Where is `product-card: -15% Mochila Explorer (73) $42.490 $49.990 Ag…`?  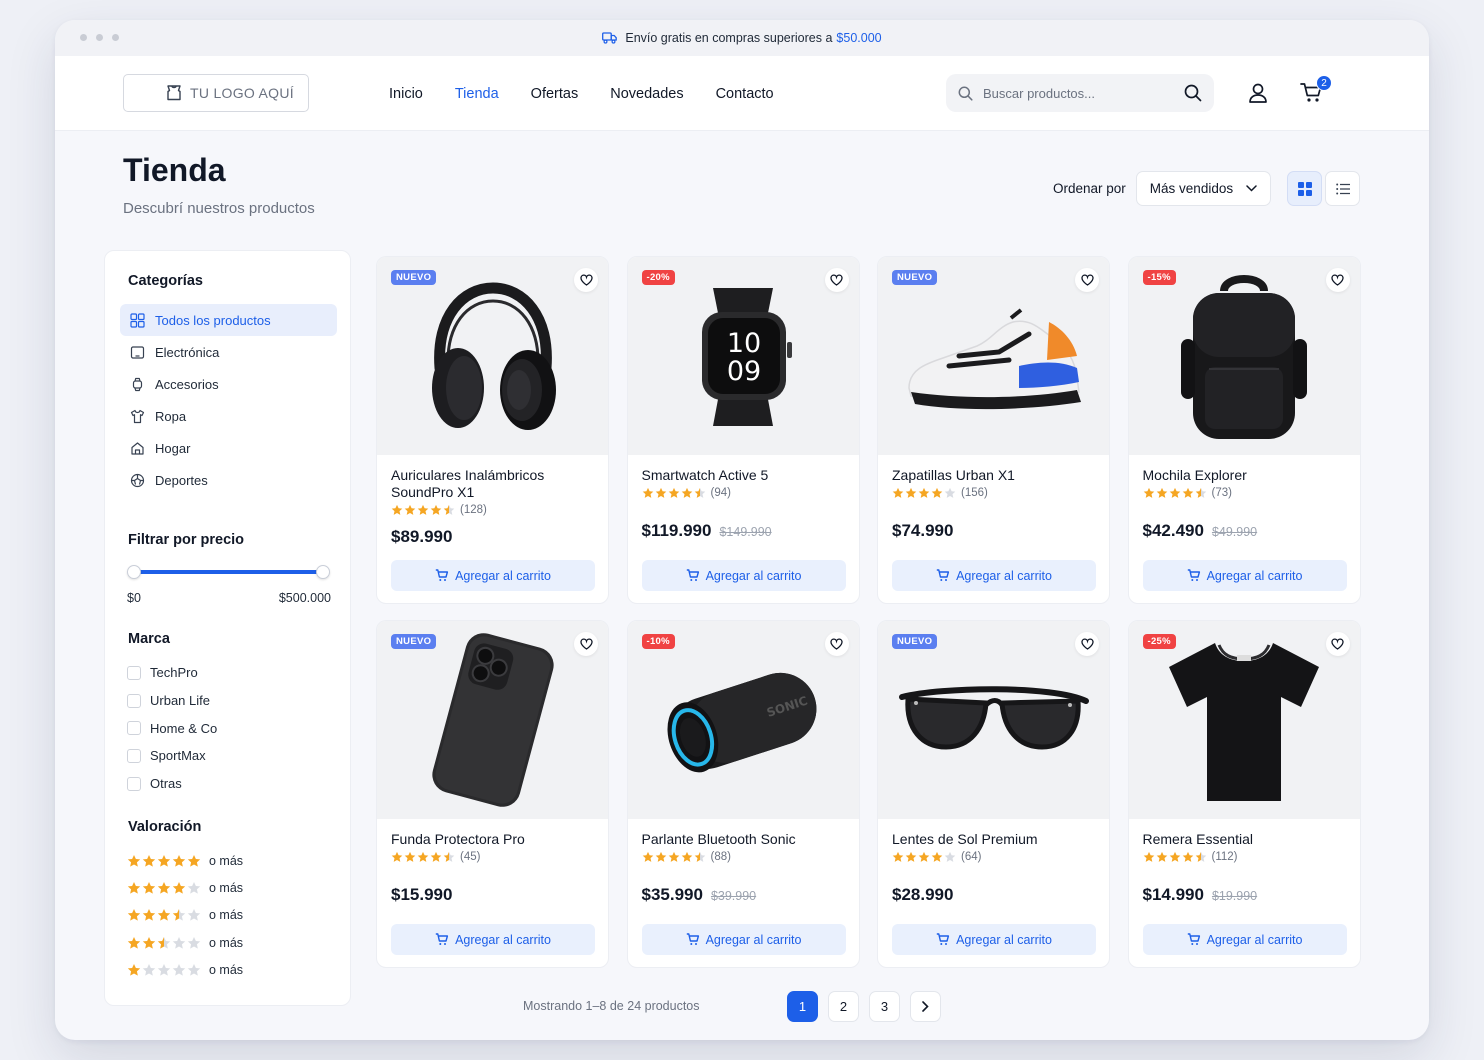 product-card: -15% Mochila Explorer (73) $42.490 $49.990 Ag… is located at coordinates (1244, 430).